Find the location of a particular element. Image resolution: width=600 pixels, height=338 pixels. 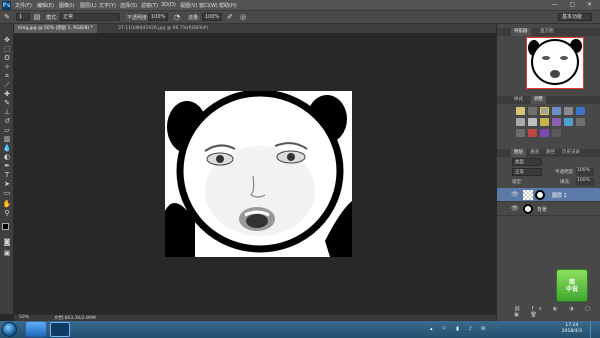

quick-mask-icon: ◙ is located at coordinates (7, 242).